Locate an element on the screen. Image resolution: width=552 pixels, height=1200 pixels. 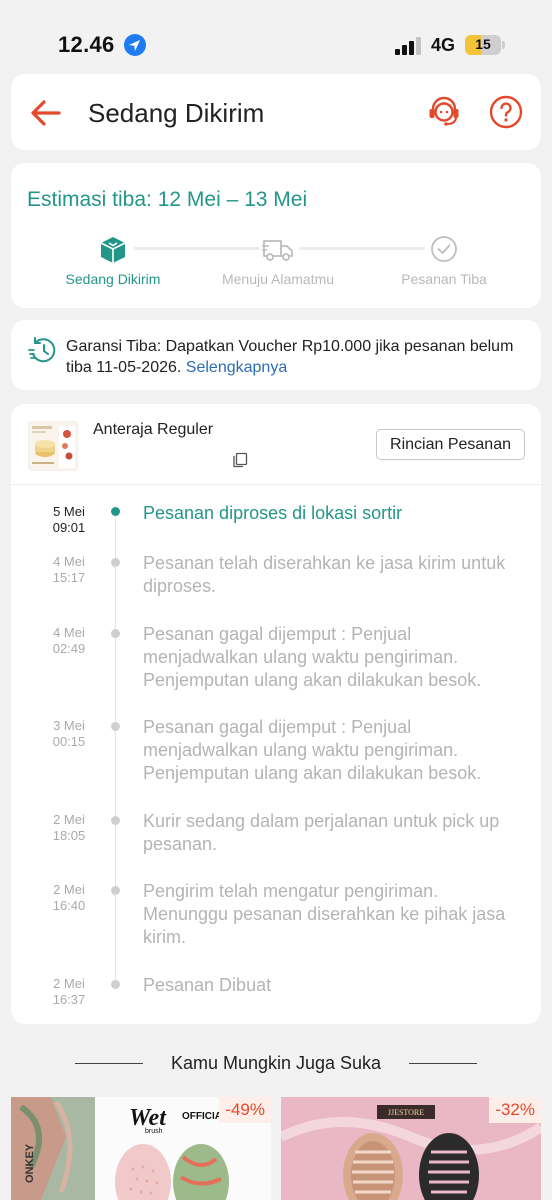
timeline-date: 4 Mei 02:49 is located at coordinates (69, 641).